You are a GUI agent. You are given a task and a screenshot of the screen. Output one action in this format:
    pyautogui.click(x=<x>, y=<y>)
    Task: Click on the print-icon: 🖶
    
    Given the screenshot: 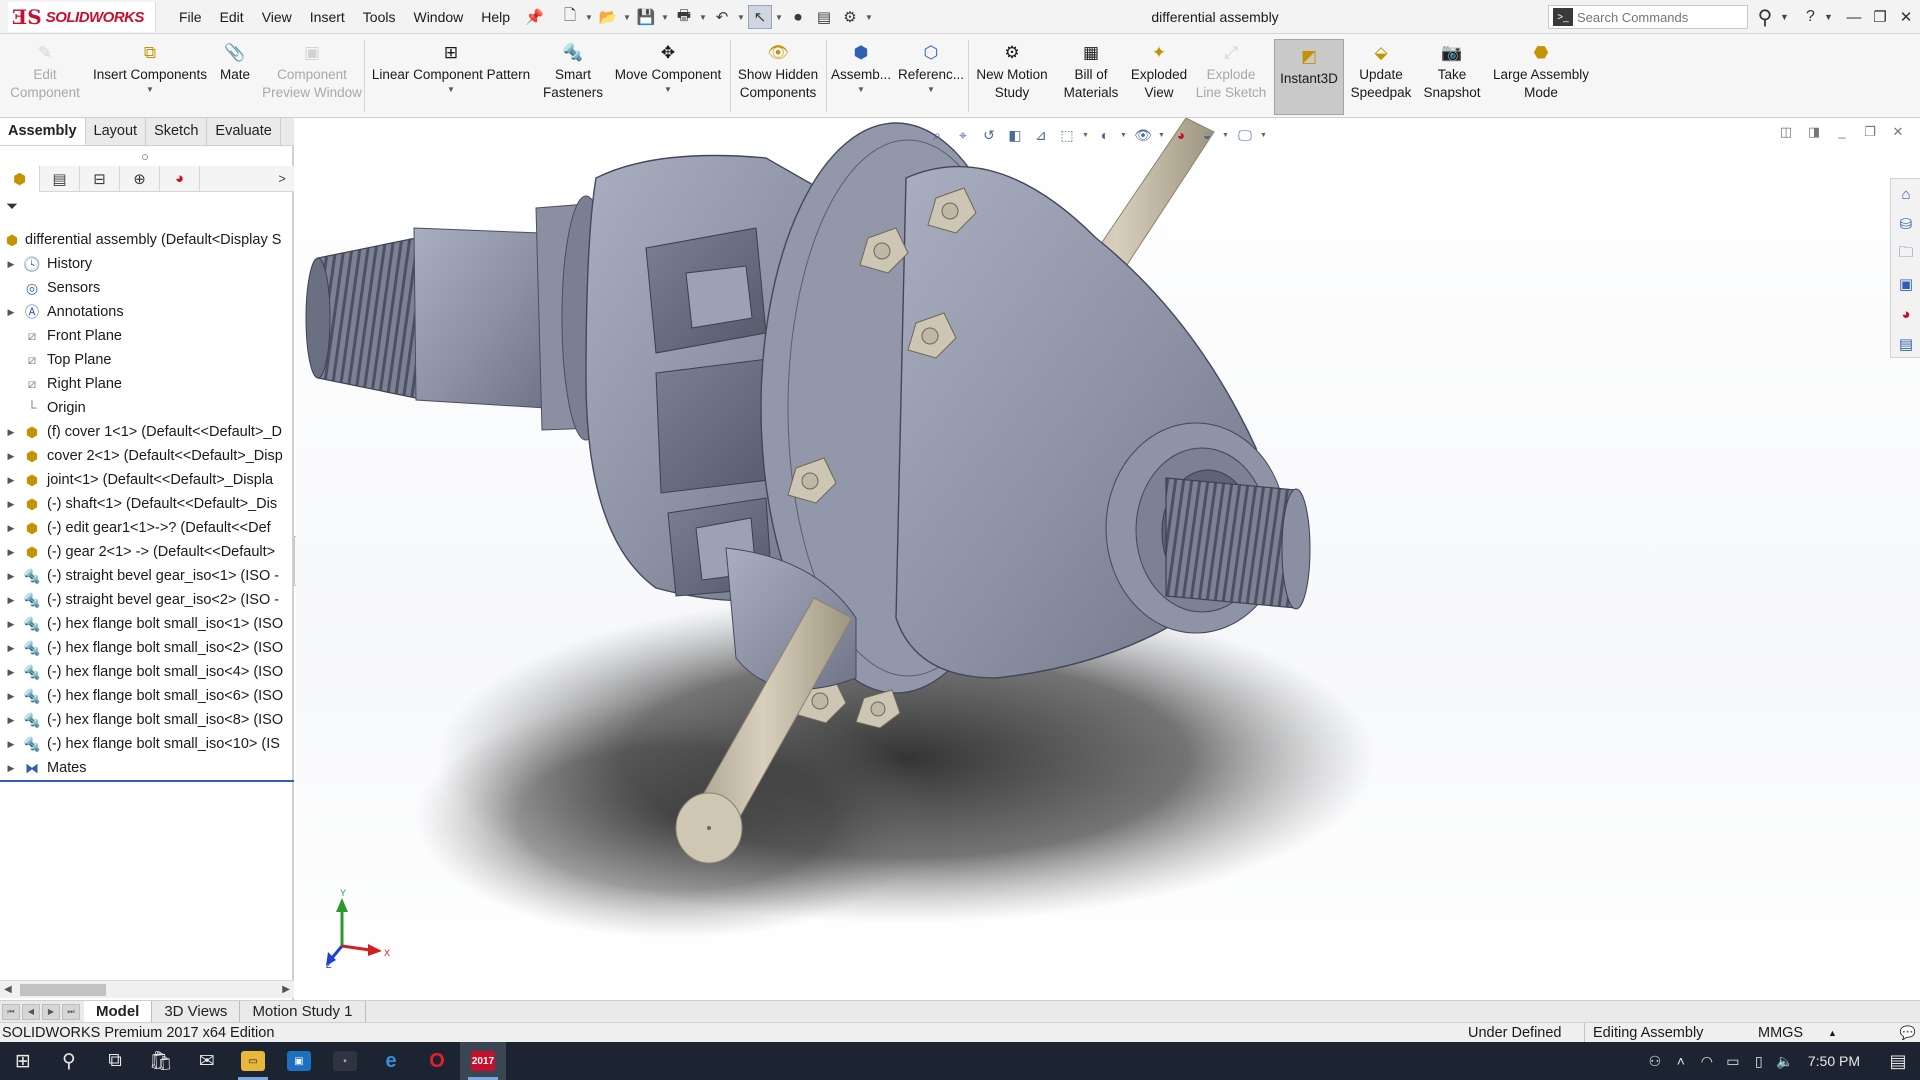 What is the action you would take?
    pyautogui.click(x=684, y=17)
    